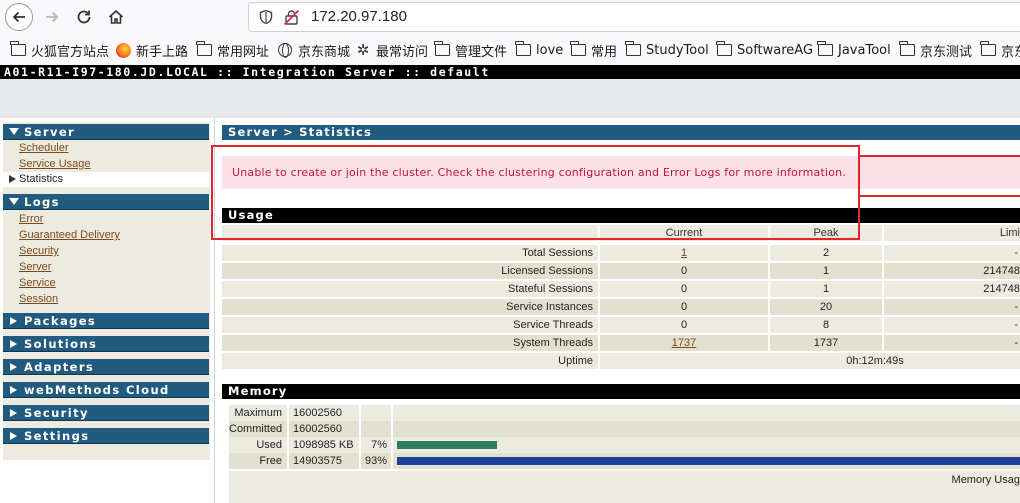 Image resolution: width=1020 pixels, height=503 pixels. Describe the element at coordinates (376, 461) in the screenshot. I see `memory-percent: 93%` at that location.